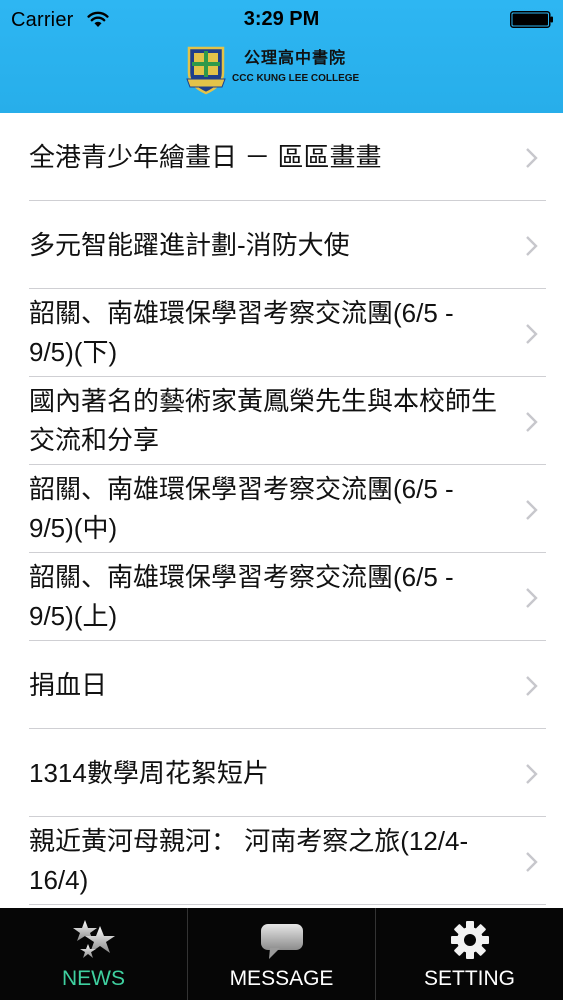 The height and width of the screenshot is (1000, 563). I want to click on battery-icon, so click(531, 19).